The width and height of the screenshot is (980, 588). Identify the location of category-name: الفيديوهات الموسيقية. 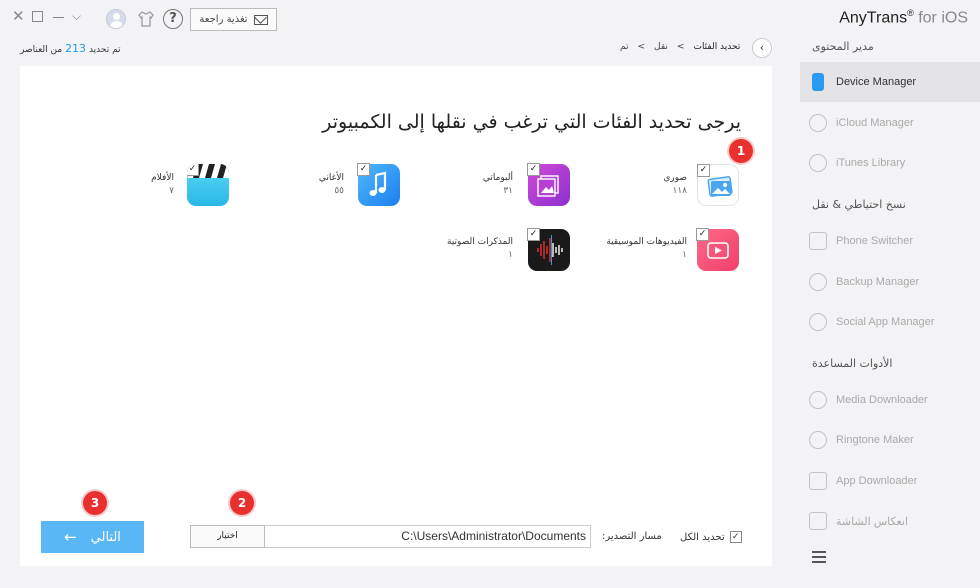
(646, 242).